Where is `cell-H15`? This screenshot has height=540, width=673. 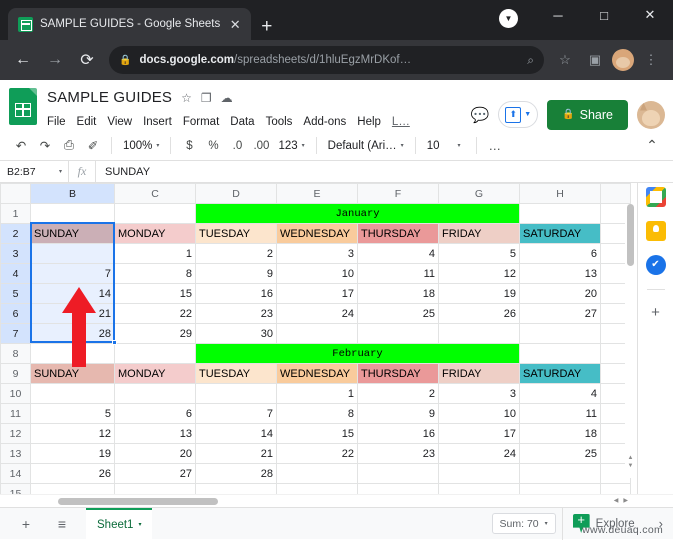
cell-H15 is located at coordinates (560, 488).